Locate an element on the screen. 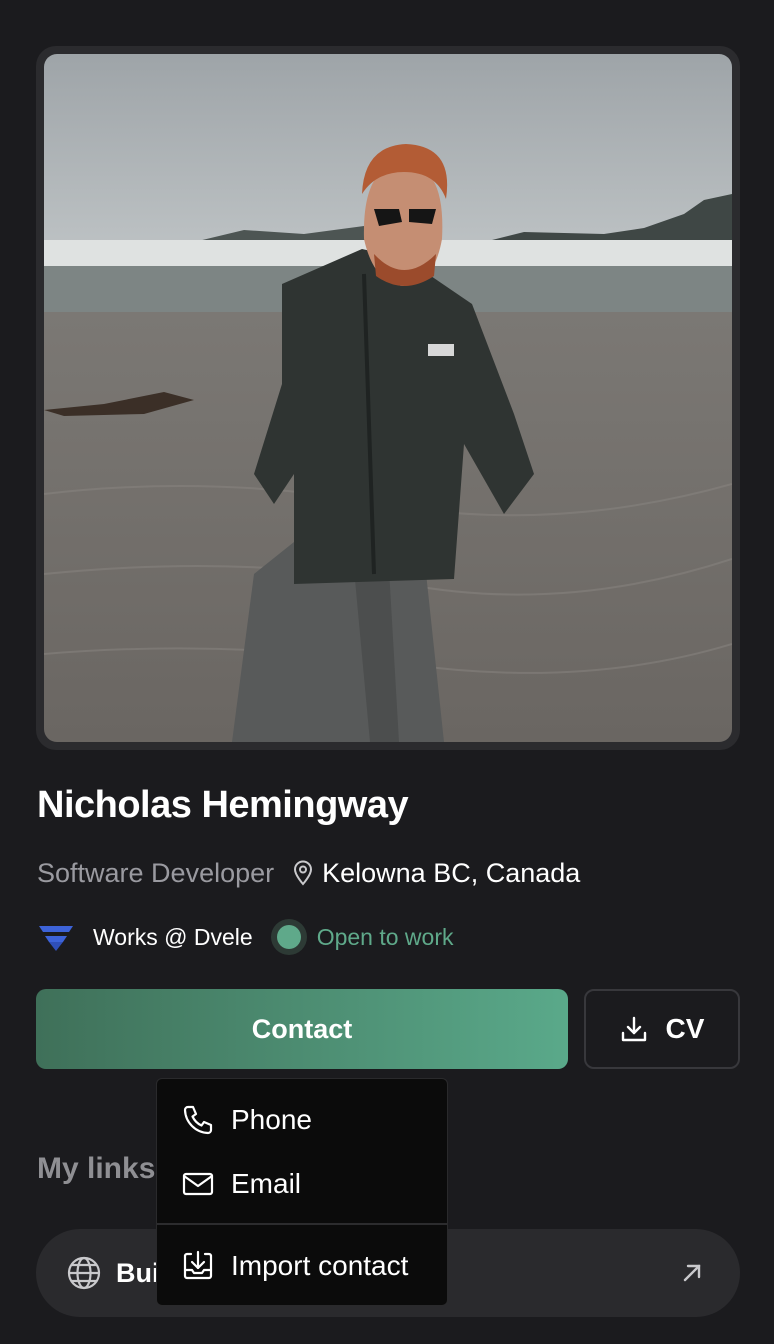  menu-item-label: Import contact is located at coordinates (320, 1265).